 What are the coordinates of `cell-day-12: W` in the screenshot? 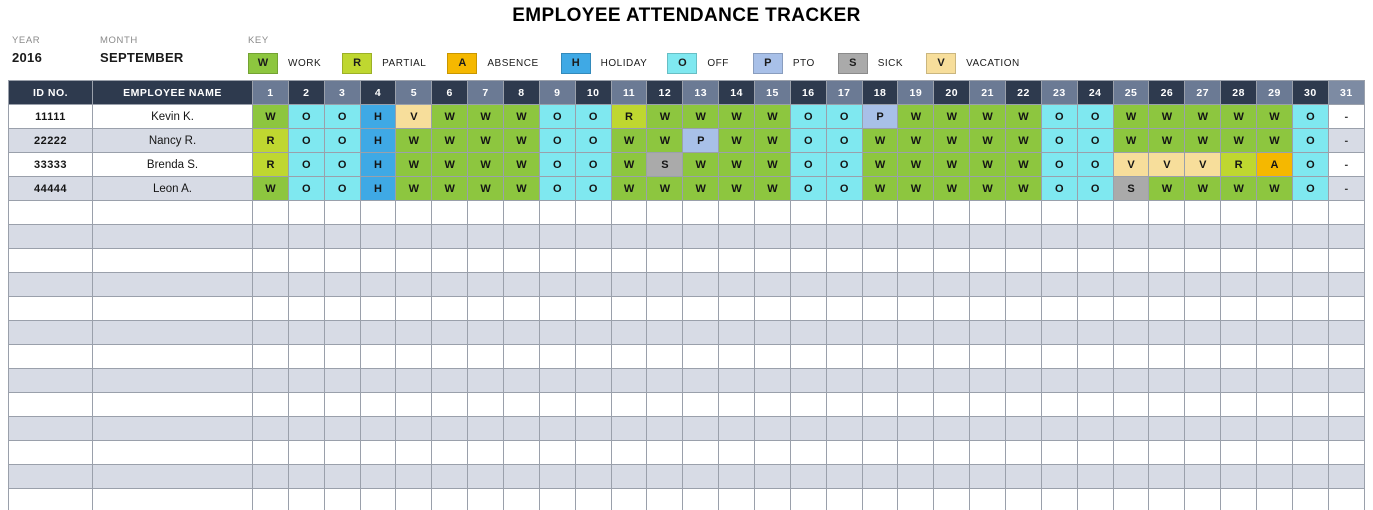 It's located at (665, 140).